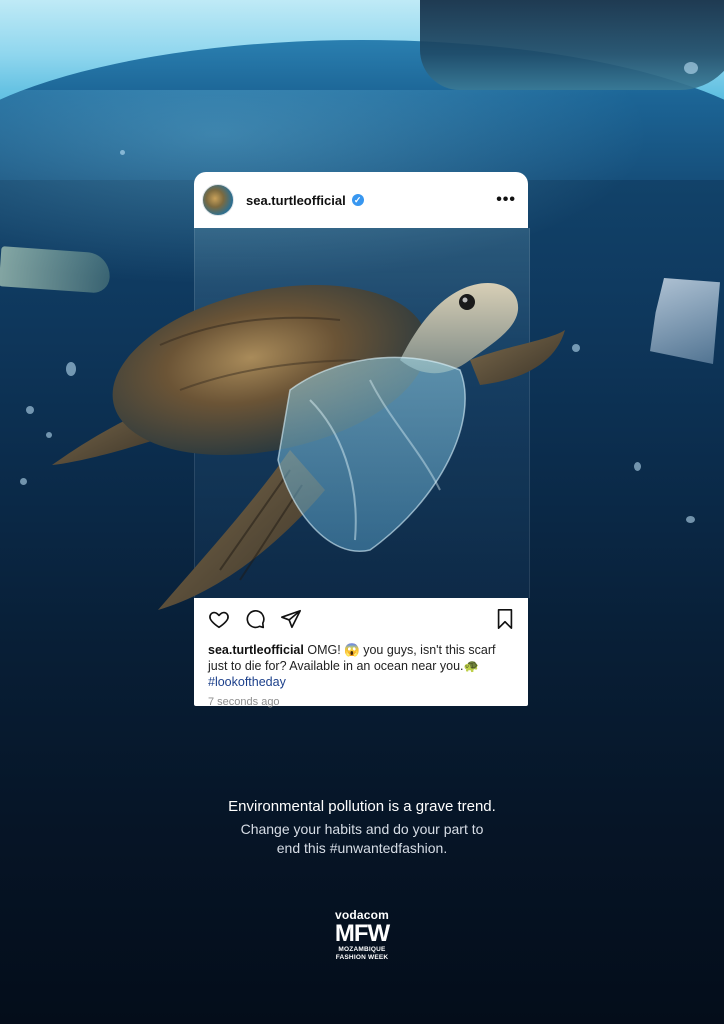 This screenshot has width=724, height=1024. I want to click on post-header: sea.turtleofficial ✓ •••, so click(361, 200).